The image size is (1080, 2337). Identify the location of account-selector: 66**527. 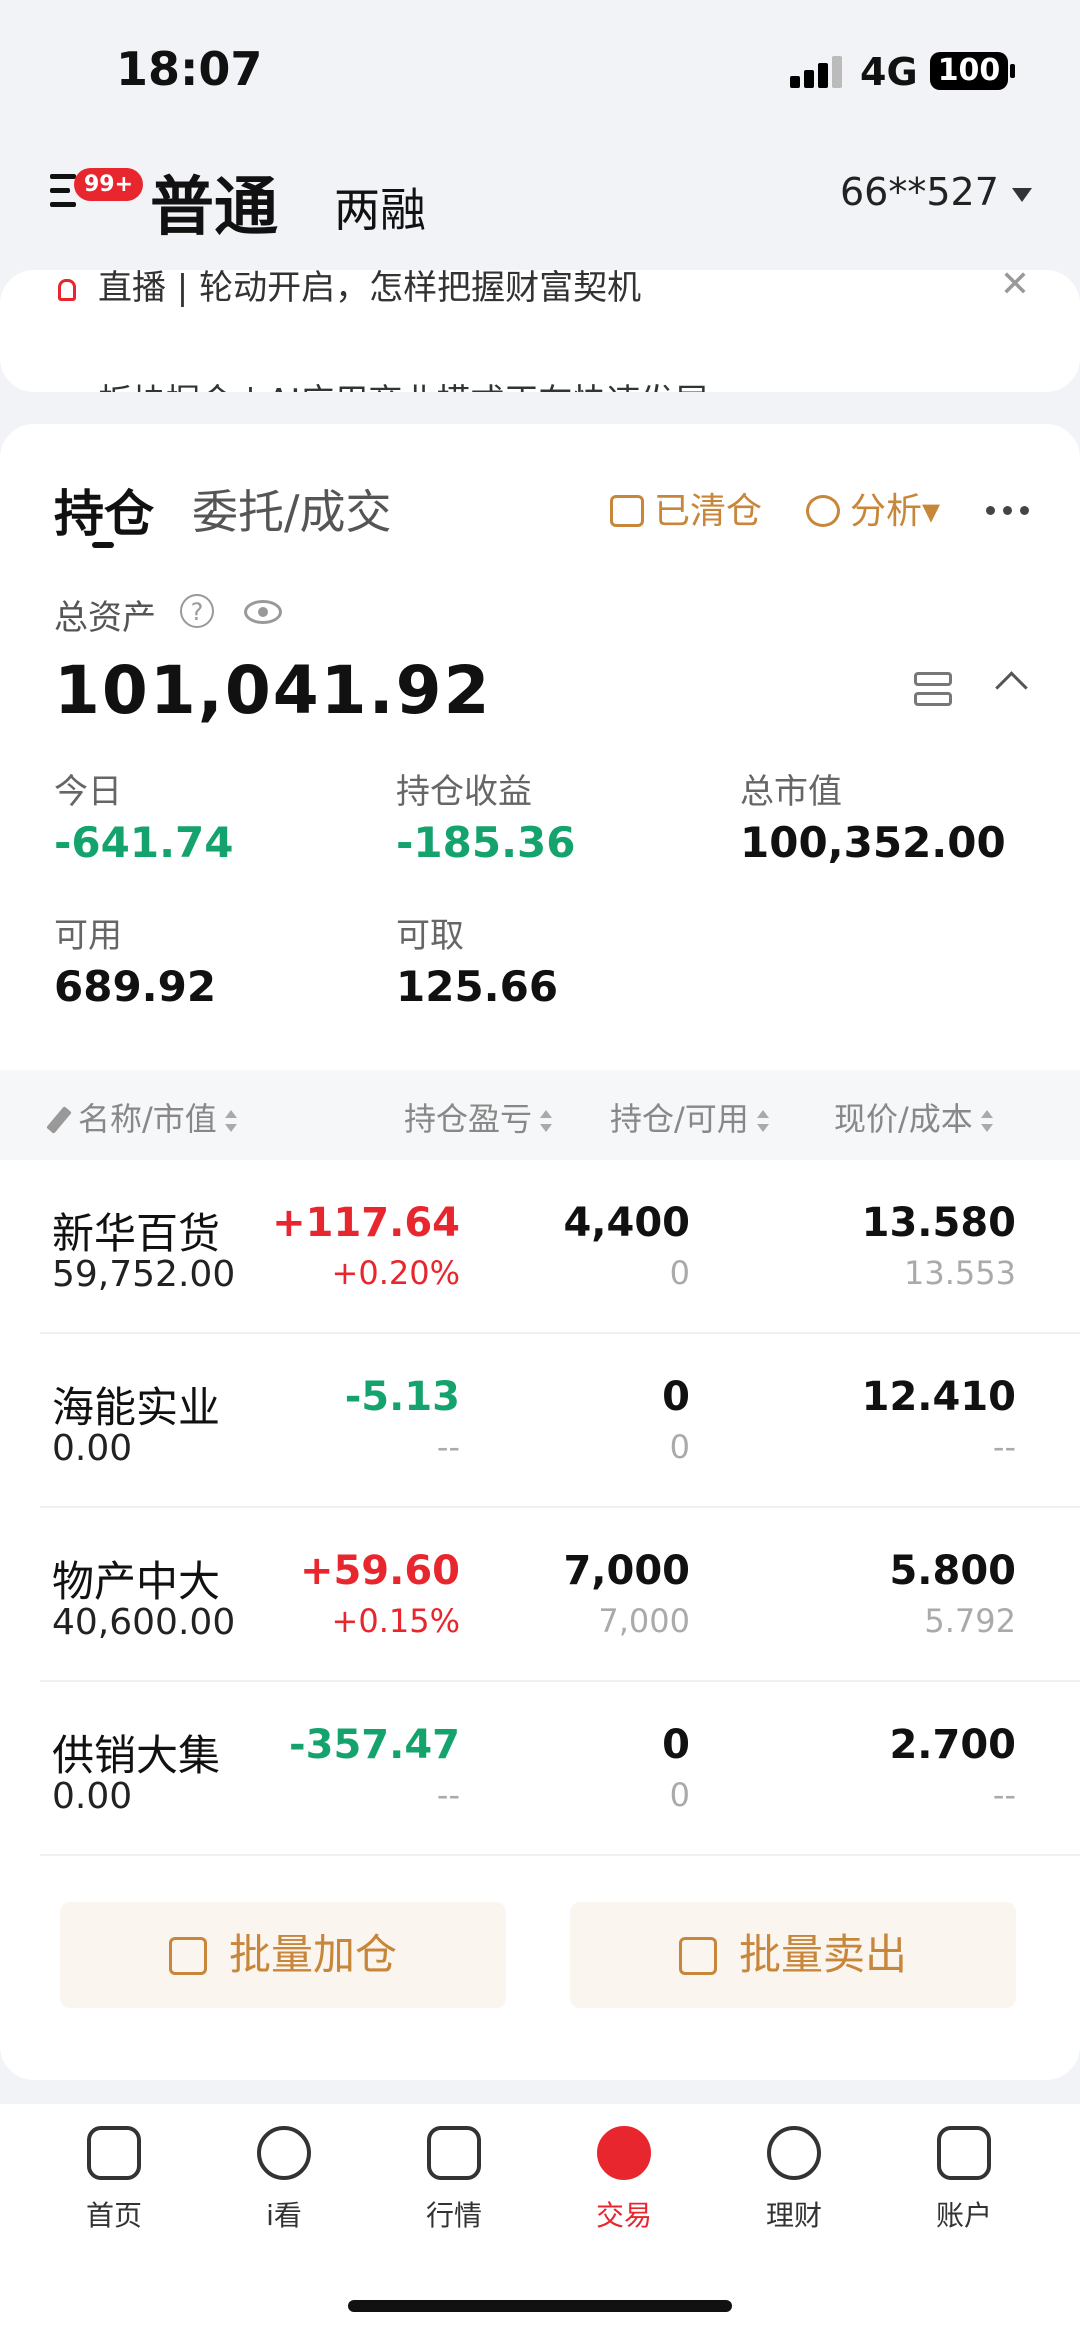
(919, 192).